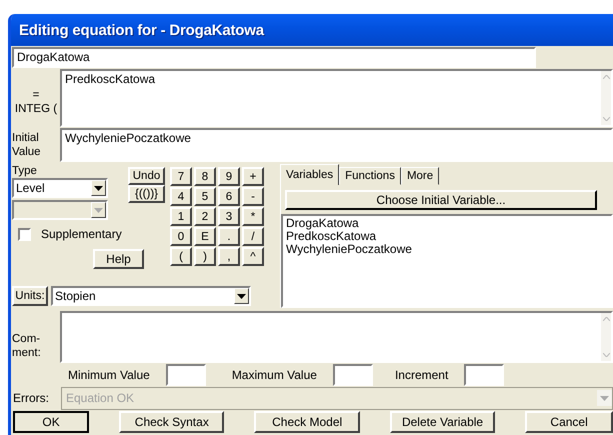 Image resolution: width=613 pixels, height=435 pixels. What do you see at coordinates (27, 152) in the screenshot?
I see `initial-value-label: Value` at bounding box center [27, 152].